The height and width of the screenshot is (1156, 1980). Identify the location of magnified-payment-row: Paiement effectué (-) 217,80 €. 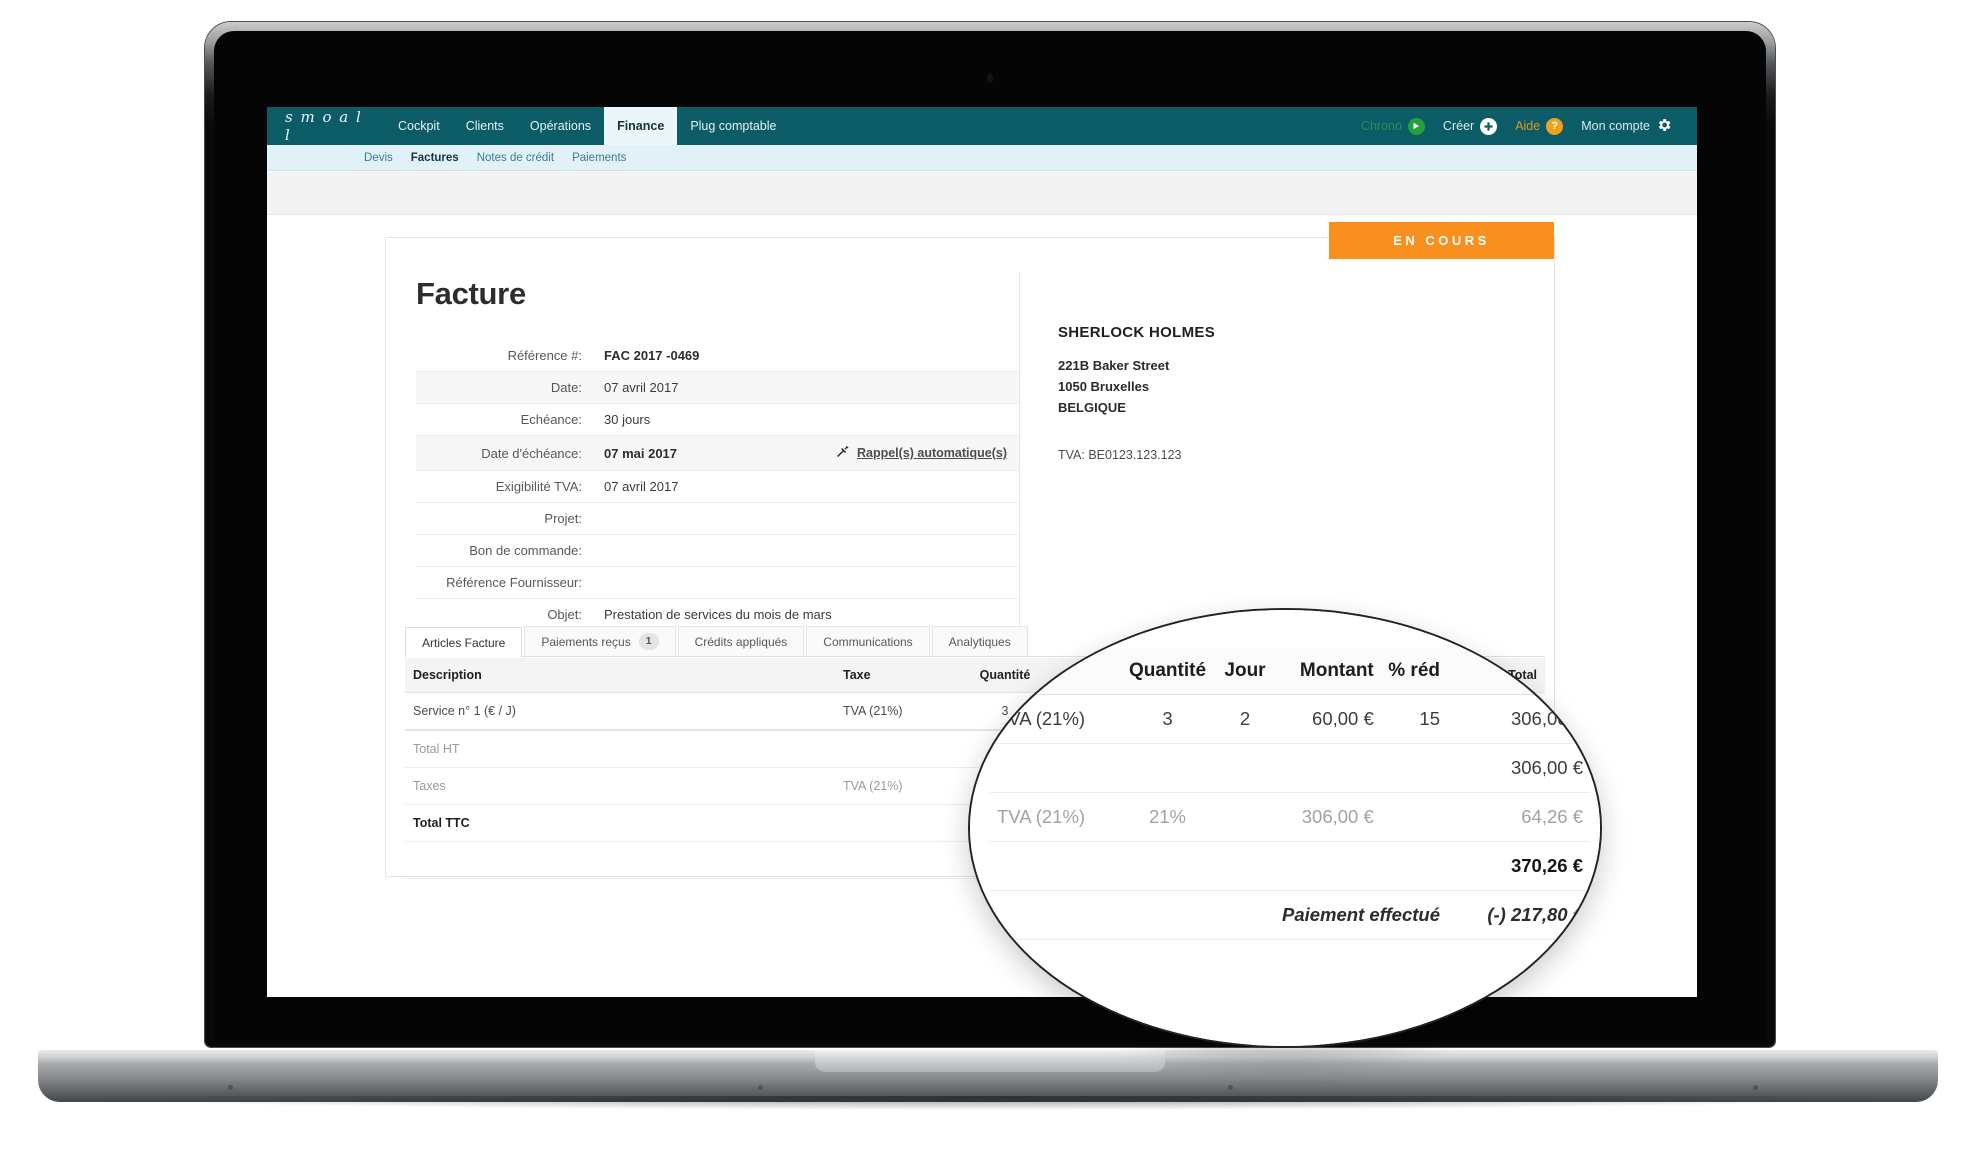
(1290, 915).